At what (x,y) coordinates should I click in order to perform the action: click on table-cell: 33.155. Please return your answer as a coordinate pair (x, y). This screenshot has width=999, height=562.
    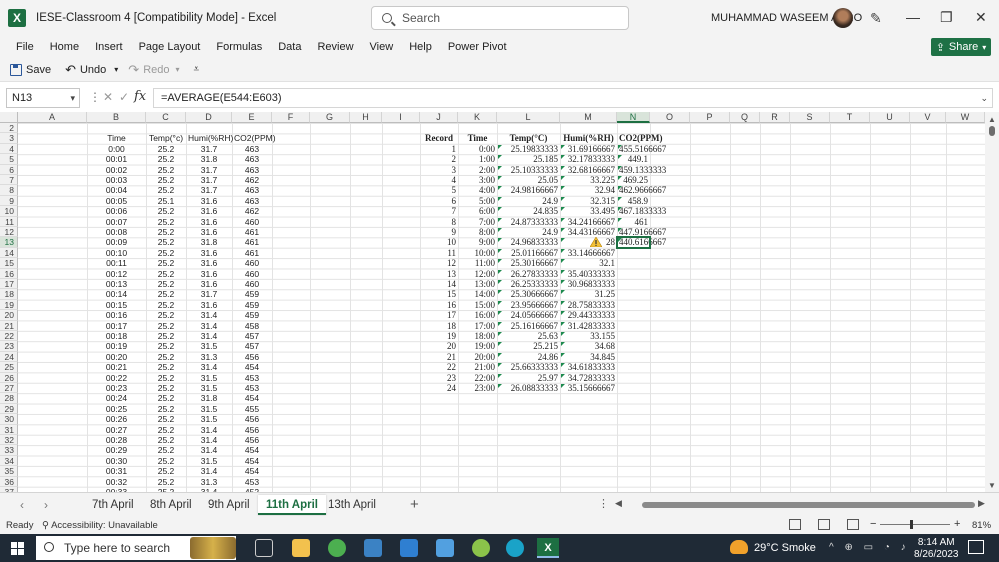
    Looking at the image, I should click on (588, 336).